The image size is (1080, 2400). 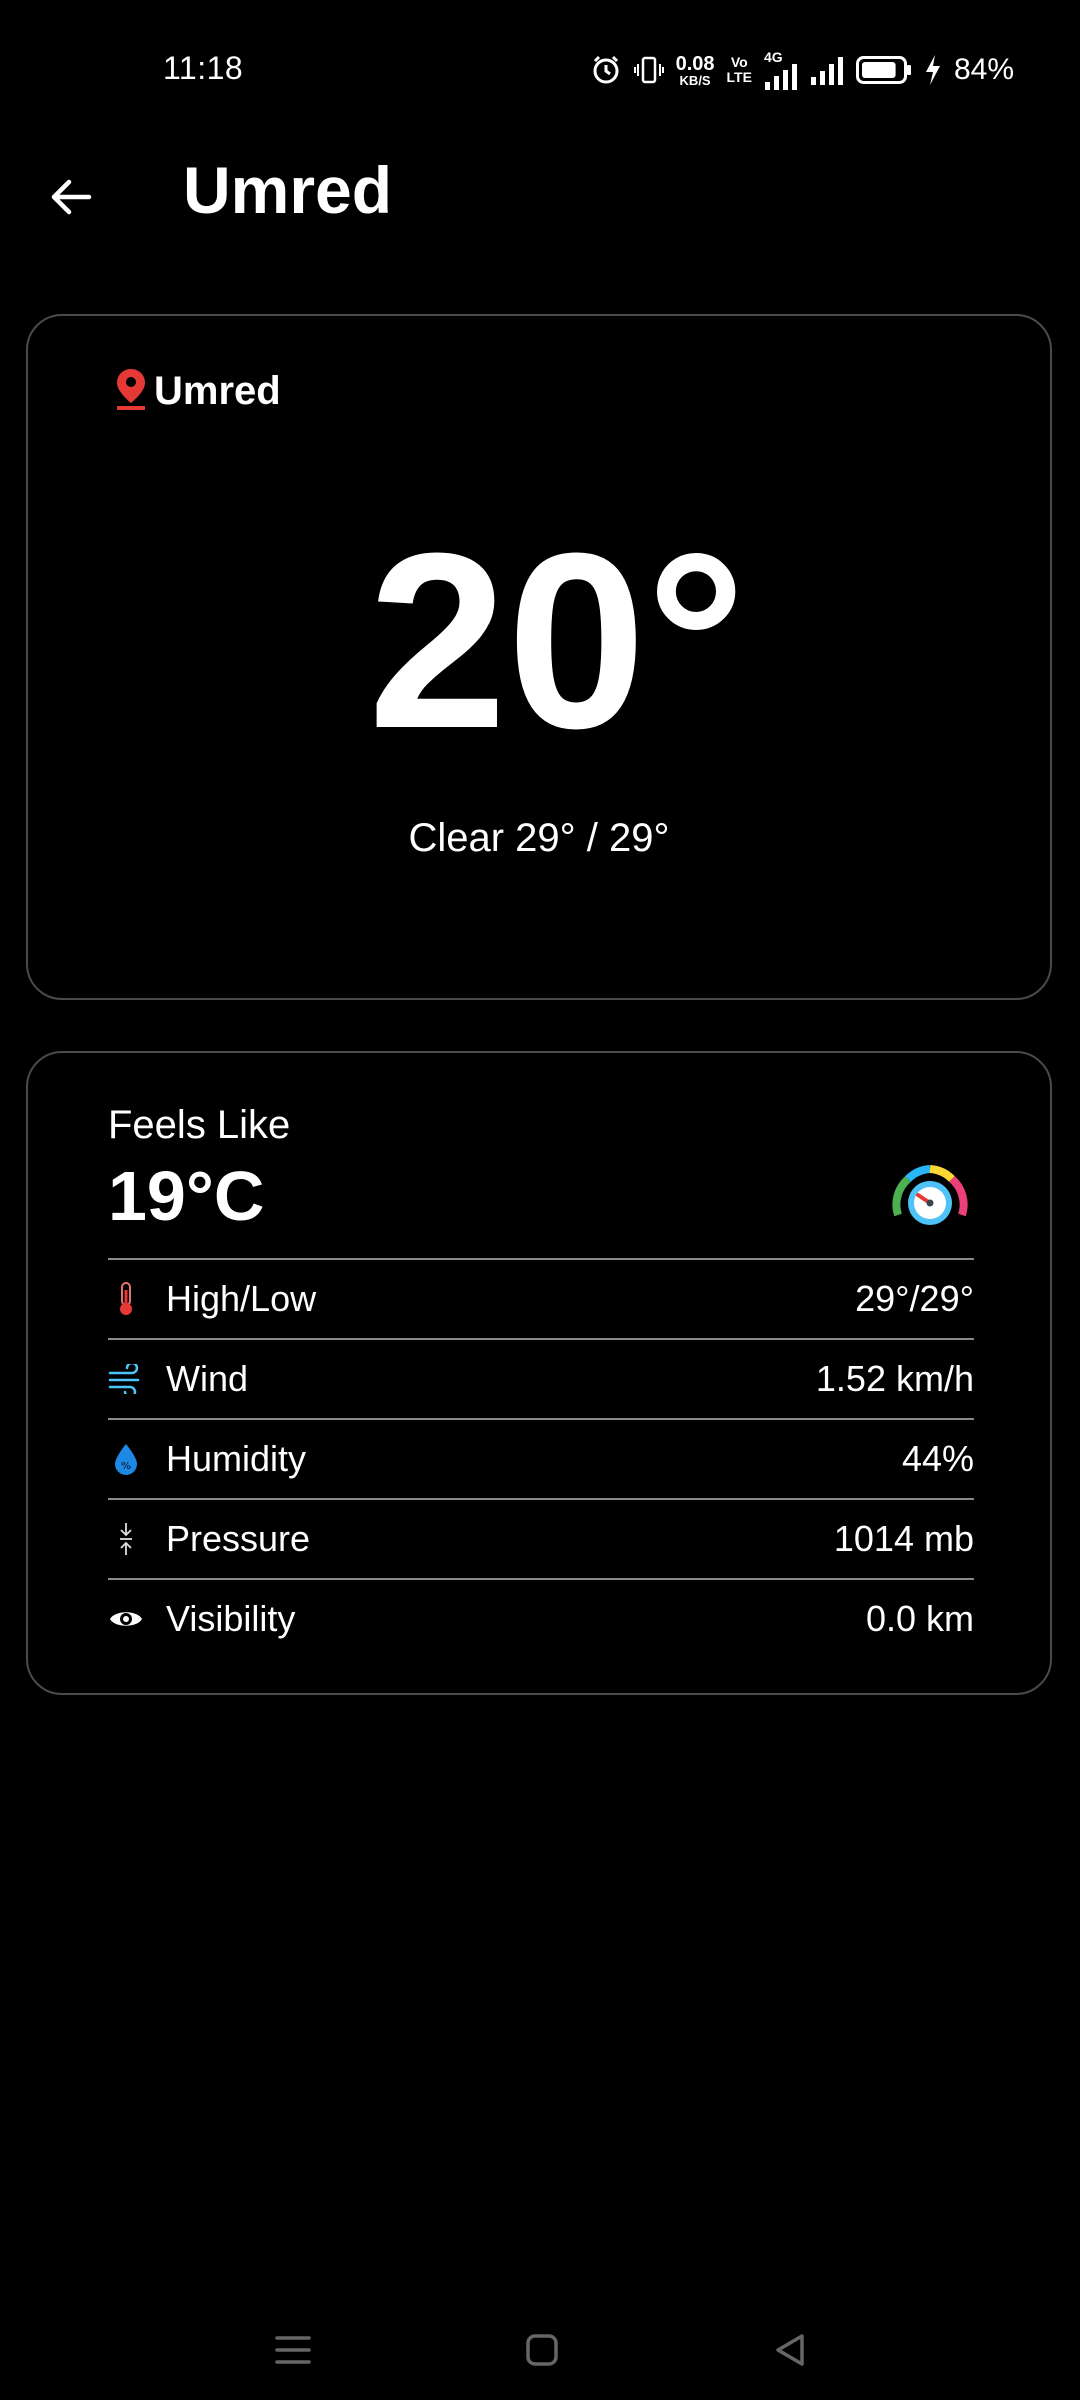 What do you see at coordinates (695, 80) in the screenshot?
I see `network-speed-unit: KB/S` at bounding box center [695, 80].